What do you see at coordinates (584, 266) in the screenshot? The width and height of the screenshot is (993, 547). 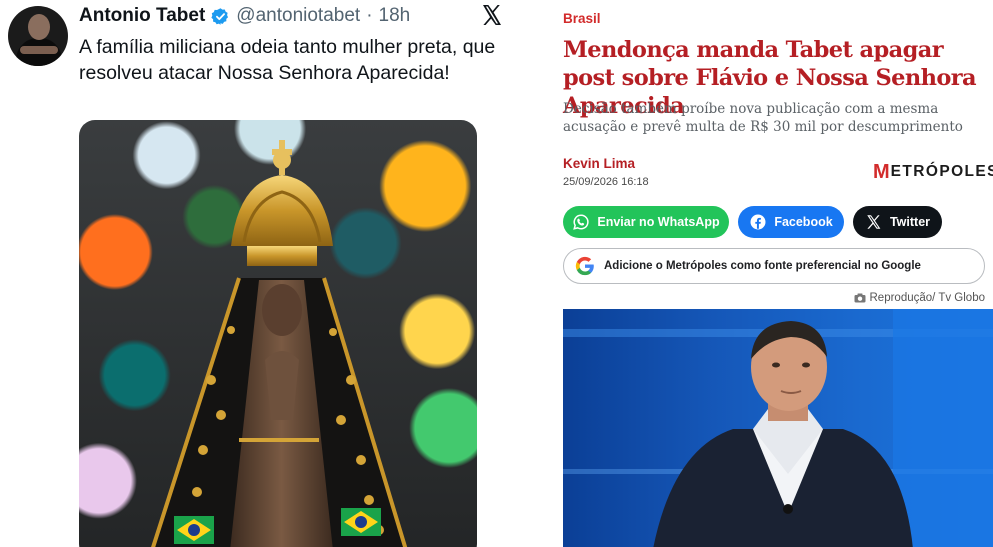 I see `google-icon` at bounding box center [584, 266].